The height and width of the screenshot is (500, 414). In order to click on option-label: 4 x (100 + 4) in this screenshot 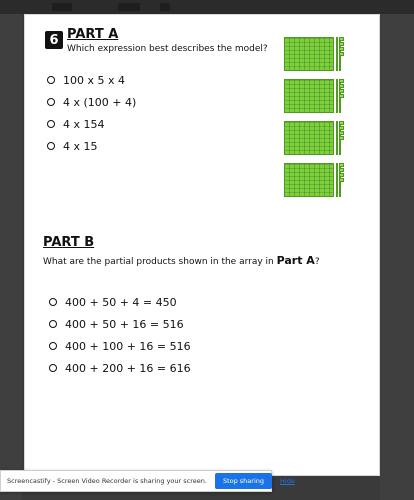, I will do `click(100, 102)`.